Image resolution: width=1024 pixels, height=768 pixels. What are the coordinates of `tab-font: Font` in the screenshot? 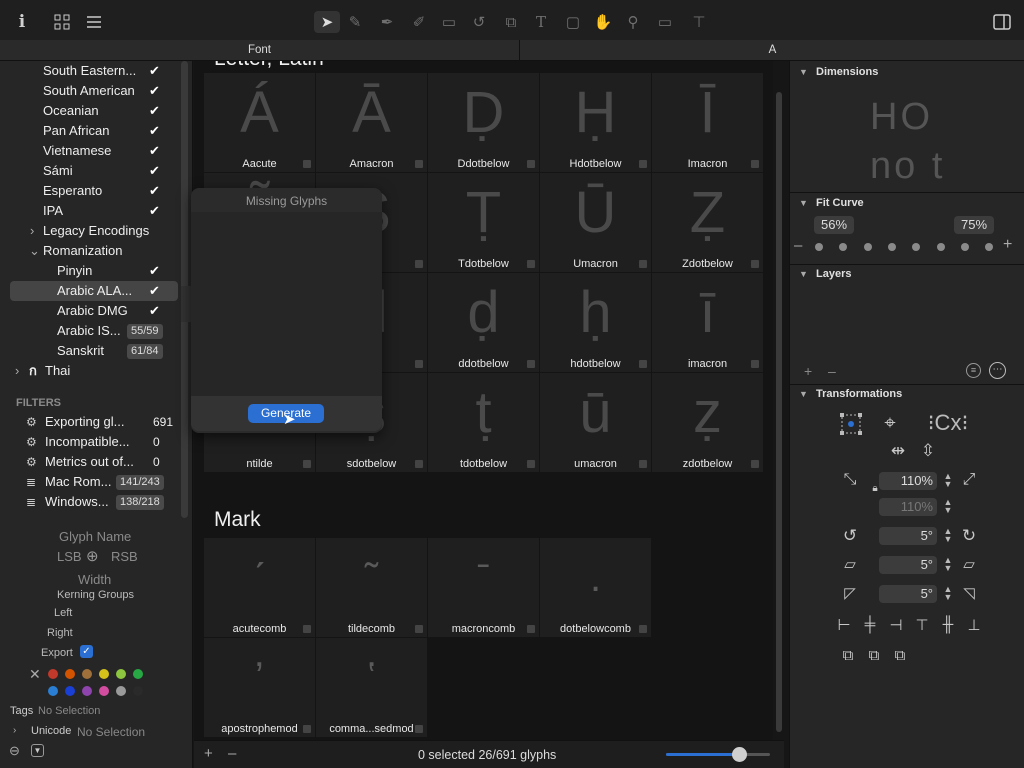 It's located at (260, 50).